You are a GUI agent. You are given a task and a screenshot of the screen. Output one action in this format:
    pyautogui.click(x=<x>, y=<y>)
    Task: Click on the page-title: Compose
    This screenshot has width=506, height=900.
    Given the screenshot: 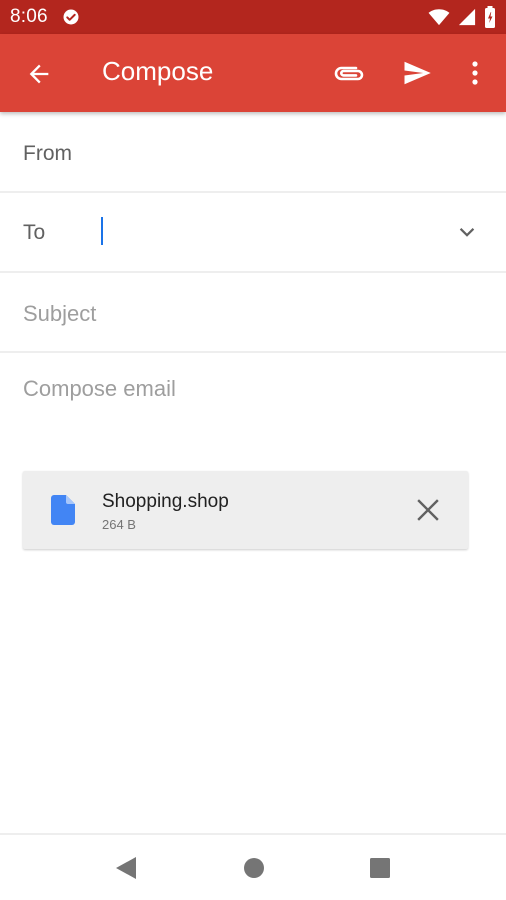 What is the action you would take?
    pyautogui.click(x=158, y=71)
    